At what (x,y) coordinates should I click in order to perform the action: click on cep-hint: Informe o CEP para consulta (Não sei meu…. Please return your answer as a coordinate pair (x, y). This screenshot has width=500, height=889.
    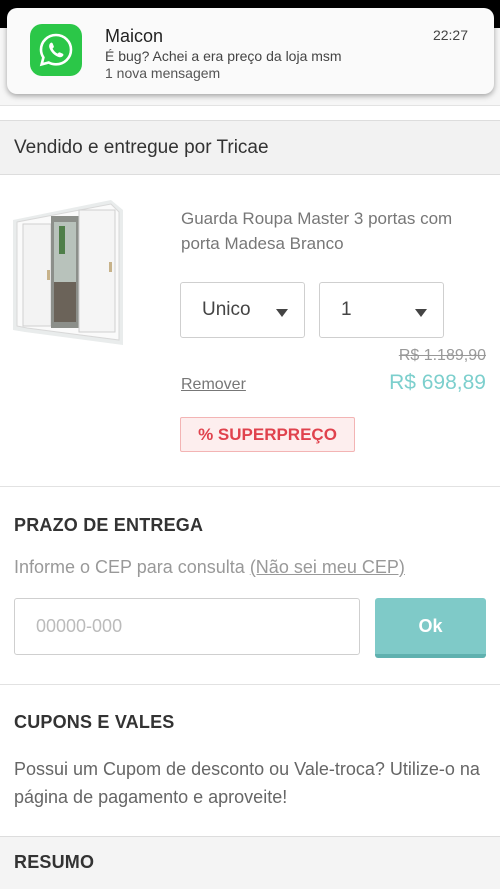
    Looking at the image, I should click on (209, 567).